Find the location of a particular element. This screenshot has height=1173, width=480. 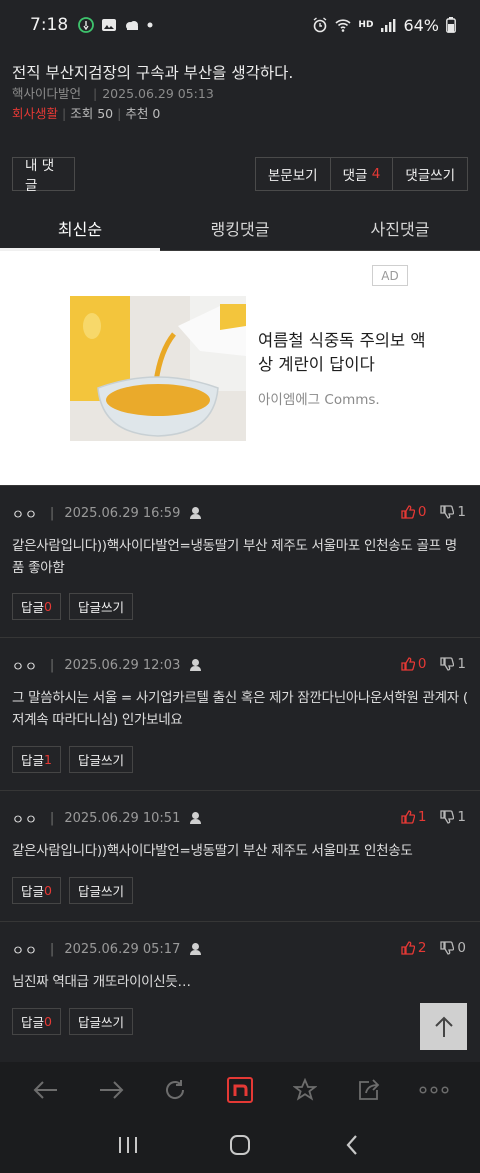

system-nav-bar is located at coordinates (240, 1145).